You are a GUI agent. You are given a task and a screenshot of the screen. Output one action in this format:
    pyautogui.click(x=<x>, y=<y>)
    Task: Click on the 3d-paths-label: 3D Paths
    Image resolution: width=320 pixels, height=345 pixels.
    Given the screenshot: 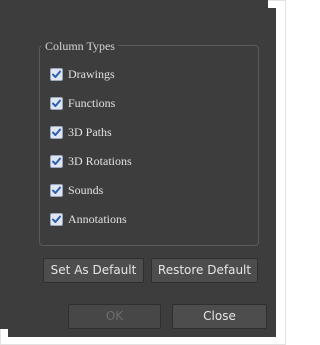 What is the action you would take?
    pyautogui.click(x=90, y=132)
    